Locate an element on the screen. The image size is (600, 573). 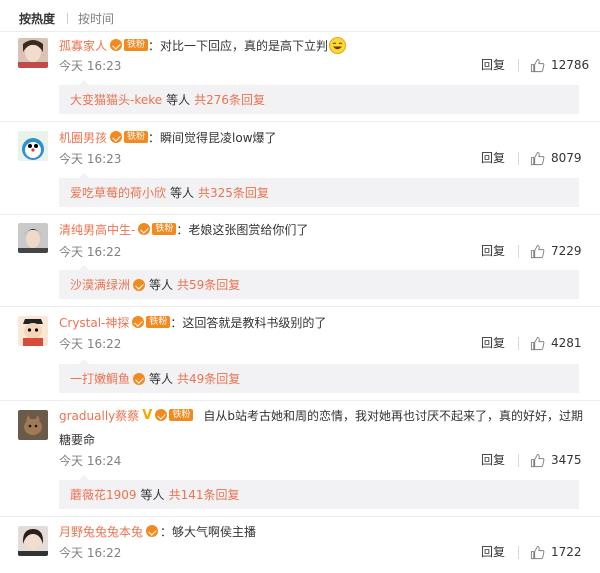
username-link: Crystal-神探 is located at coordinates (94, 322).